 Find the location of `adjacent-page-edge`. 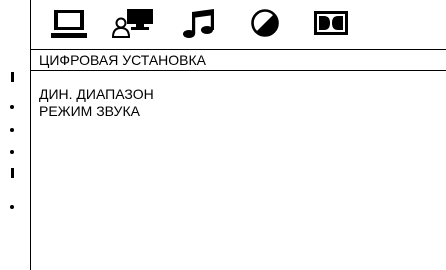

adjacent-page-edge is located at coordinates (9, 135).